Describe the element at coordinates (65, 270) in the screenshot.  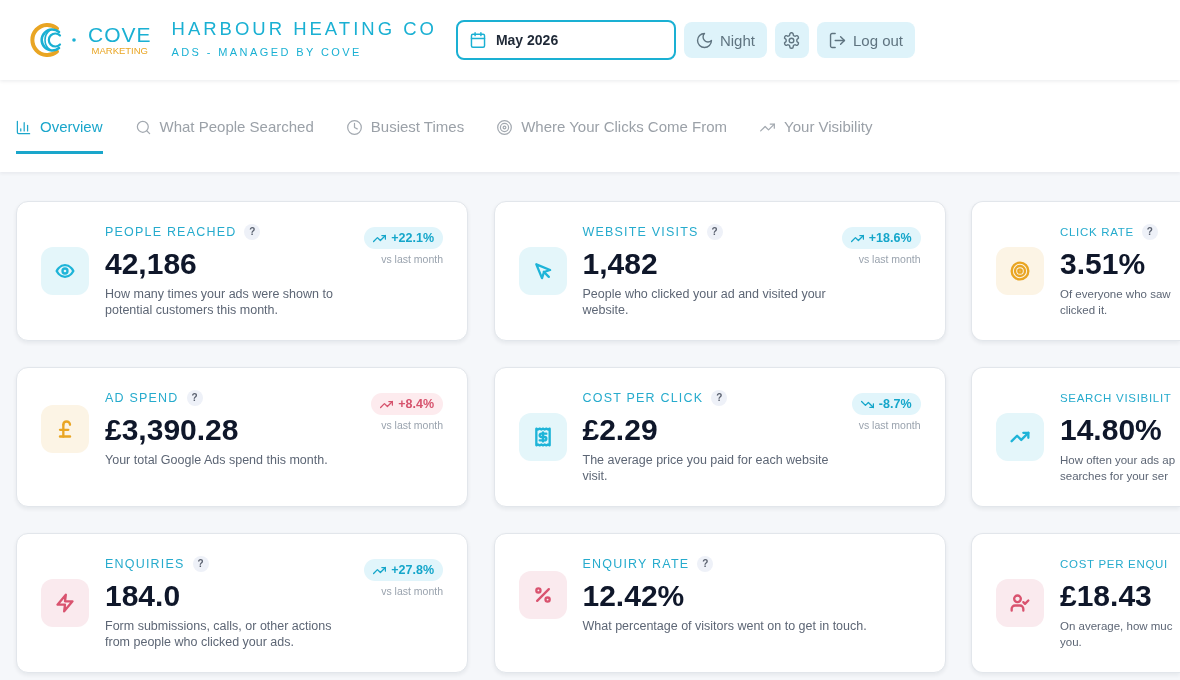
I see `eye-icon` at that location.